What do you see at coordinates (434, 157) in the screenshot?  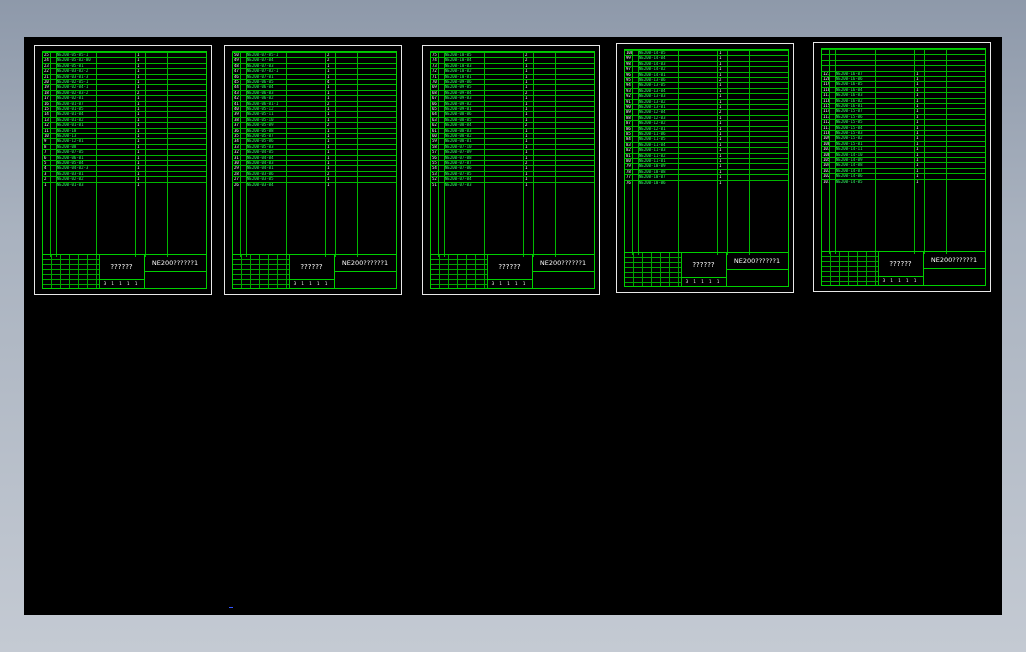 I see `table-cell: 56` at bounding box center [434, 157].